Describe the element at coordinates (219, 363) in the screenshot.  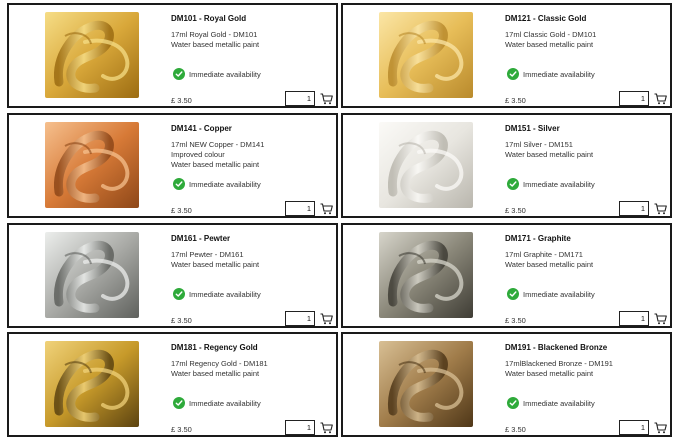
I see `description-line: 17ml Regency Gold - DM181` at that location.